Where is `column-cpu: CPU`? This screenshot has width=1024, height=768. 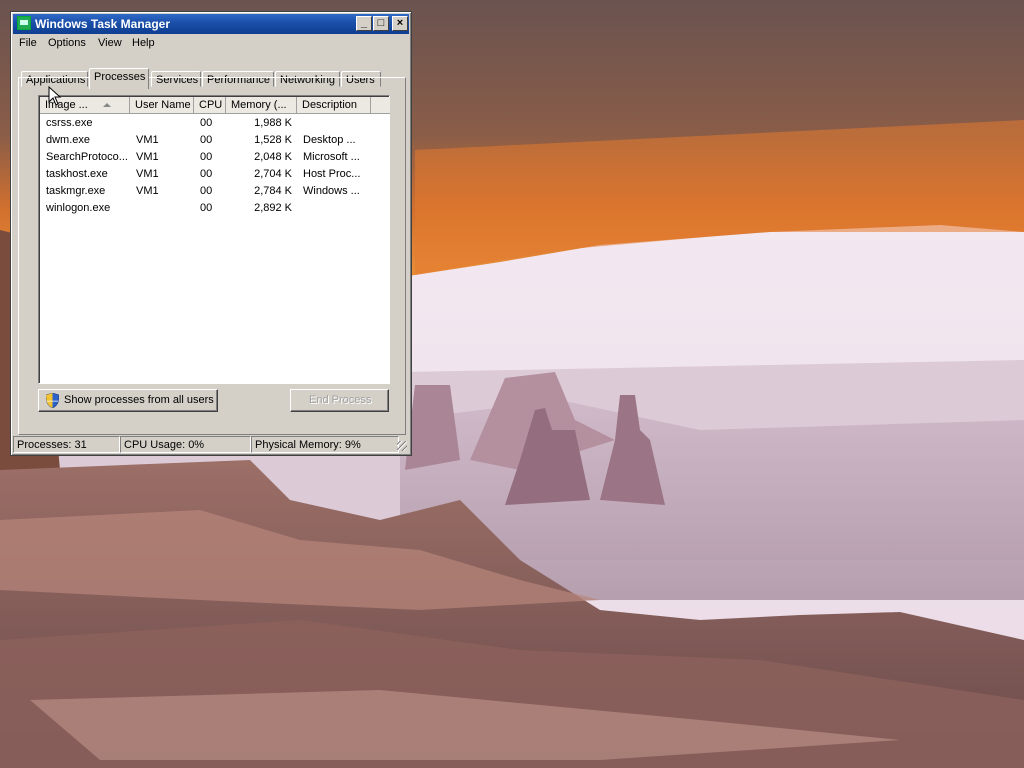
column-cpu: CPU is located at coordinates (210, 105).